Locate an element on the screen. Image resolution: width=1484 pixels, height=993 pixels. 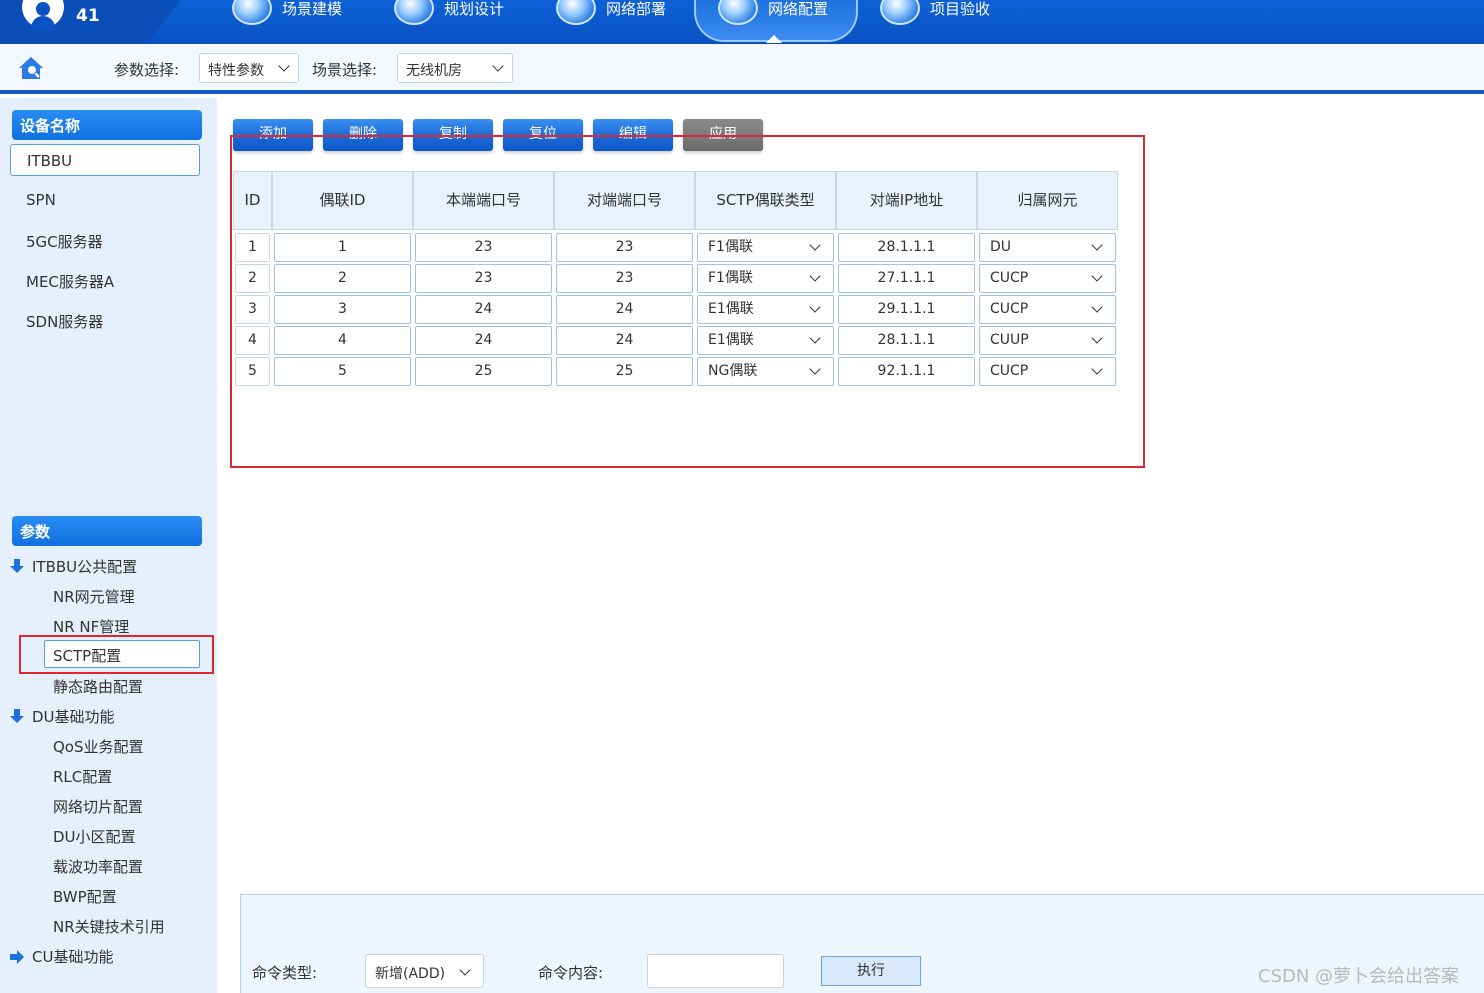
tree-group-itbbu-common: ITBBU公共配置 is located at coordinates (73, 566).